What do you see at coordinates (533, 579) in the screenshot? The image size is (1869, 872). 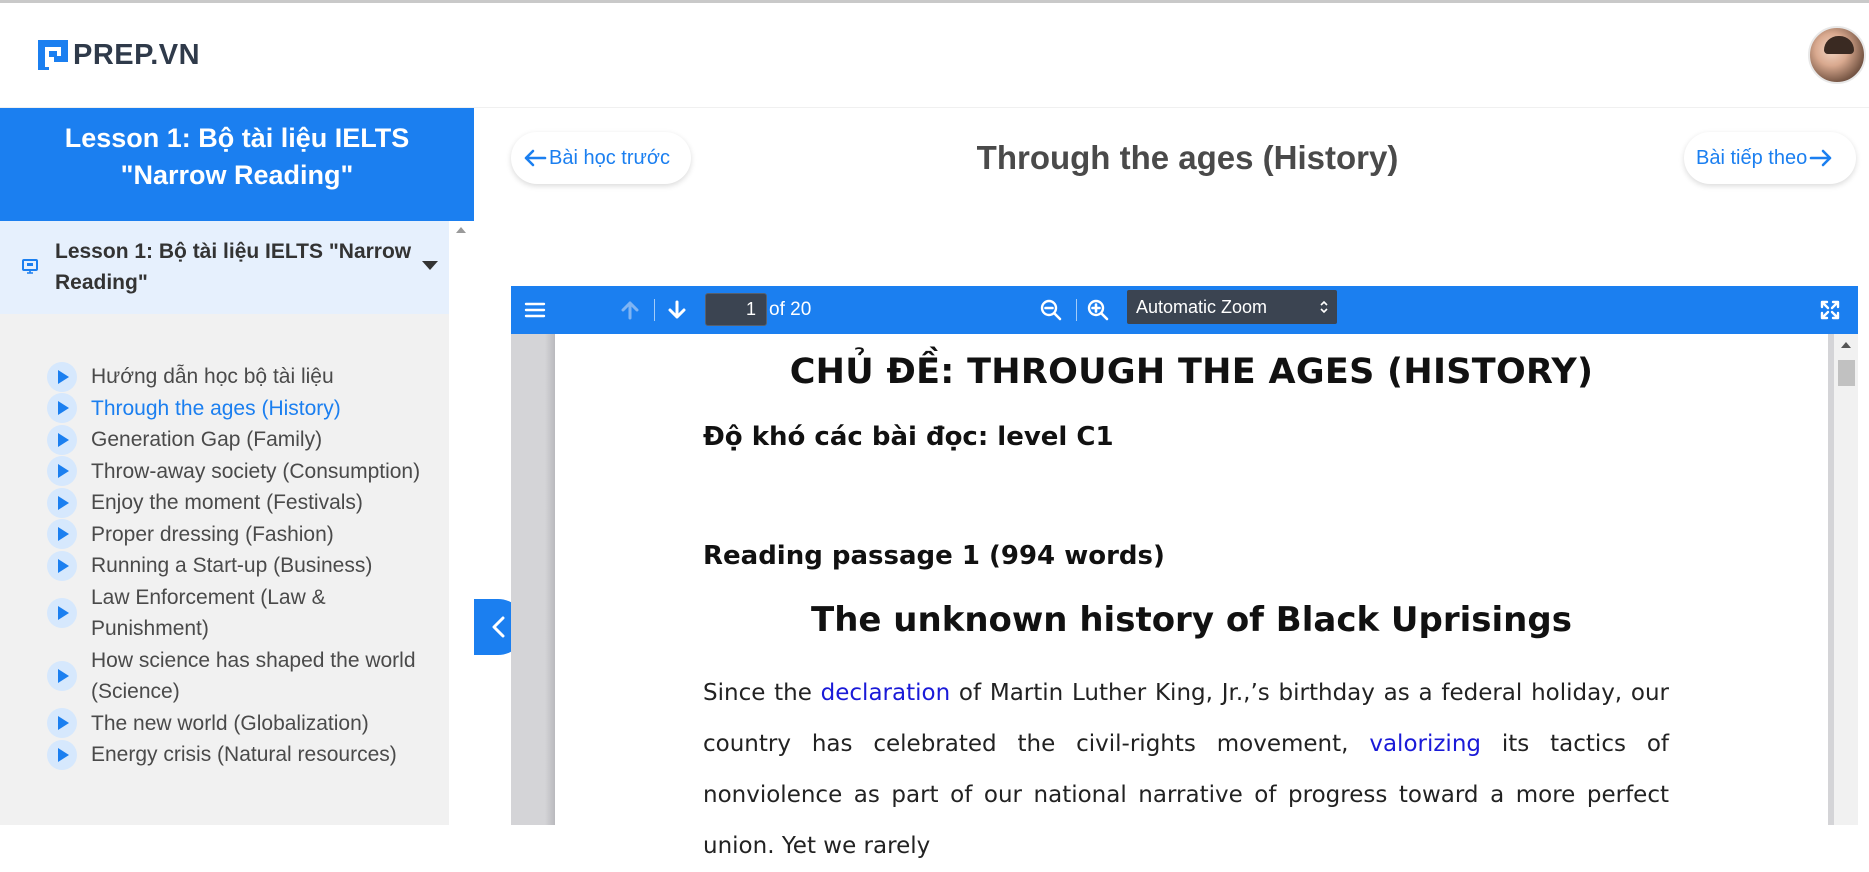 I see `page-gutter` at bounding box center [533, 579].